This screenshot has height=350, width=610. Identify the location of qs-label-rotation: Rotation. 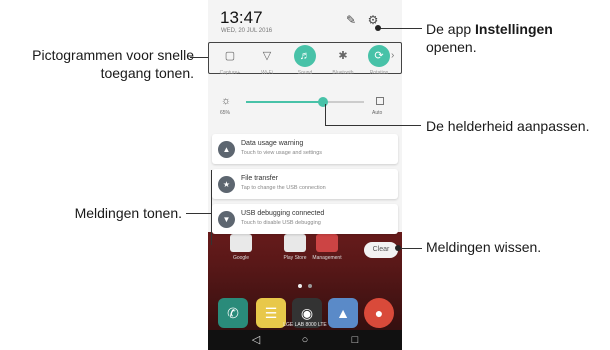
(379, 73).